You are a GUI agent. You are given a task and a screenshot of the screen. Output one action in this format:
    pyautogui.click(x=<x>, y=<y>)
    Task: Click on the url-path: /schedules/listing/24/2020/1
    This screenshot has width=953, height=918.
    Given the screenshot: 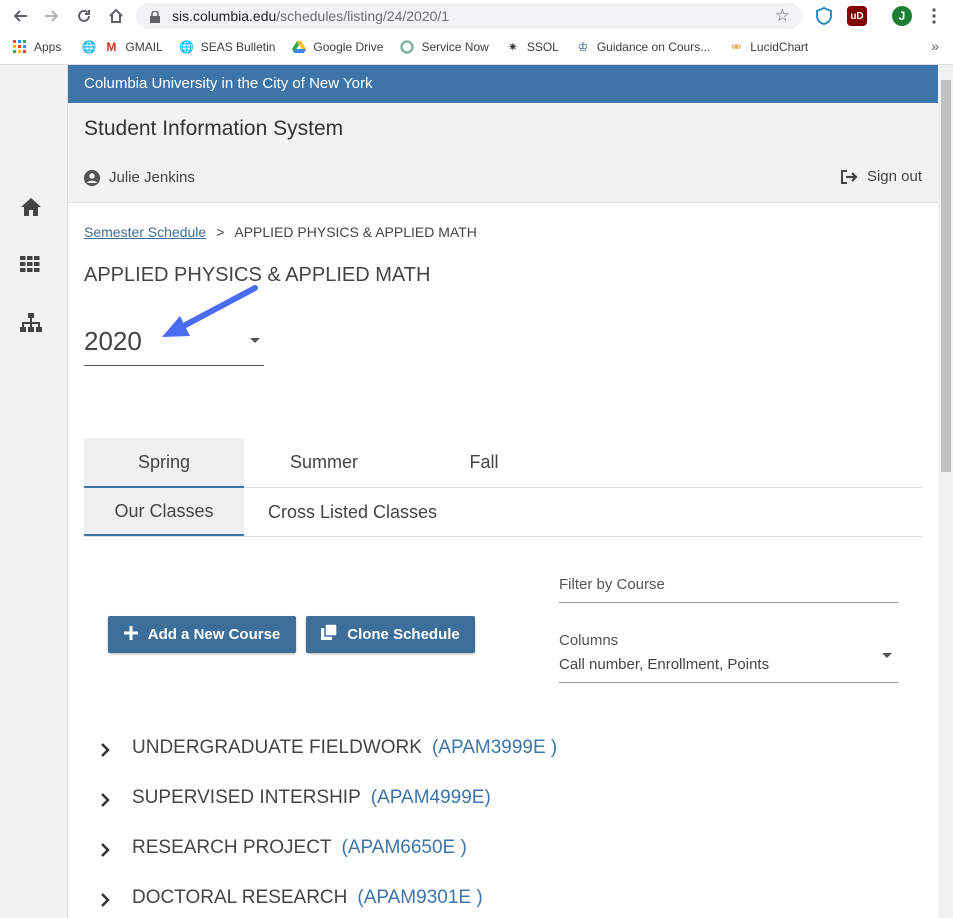 What is the action you would take?
    pyautogui.click(x=363, y=16)
    